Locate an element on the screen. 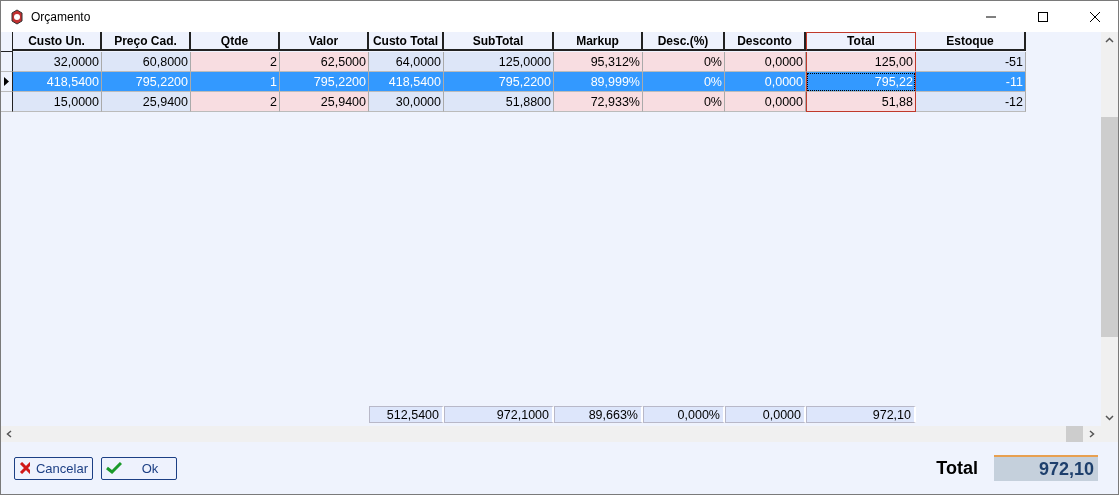  table-cell: 89,999% is located at coordinates (598, 82).